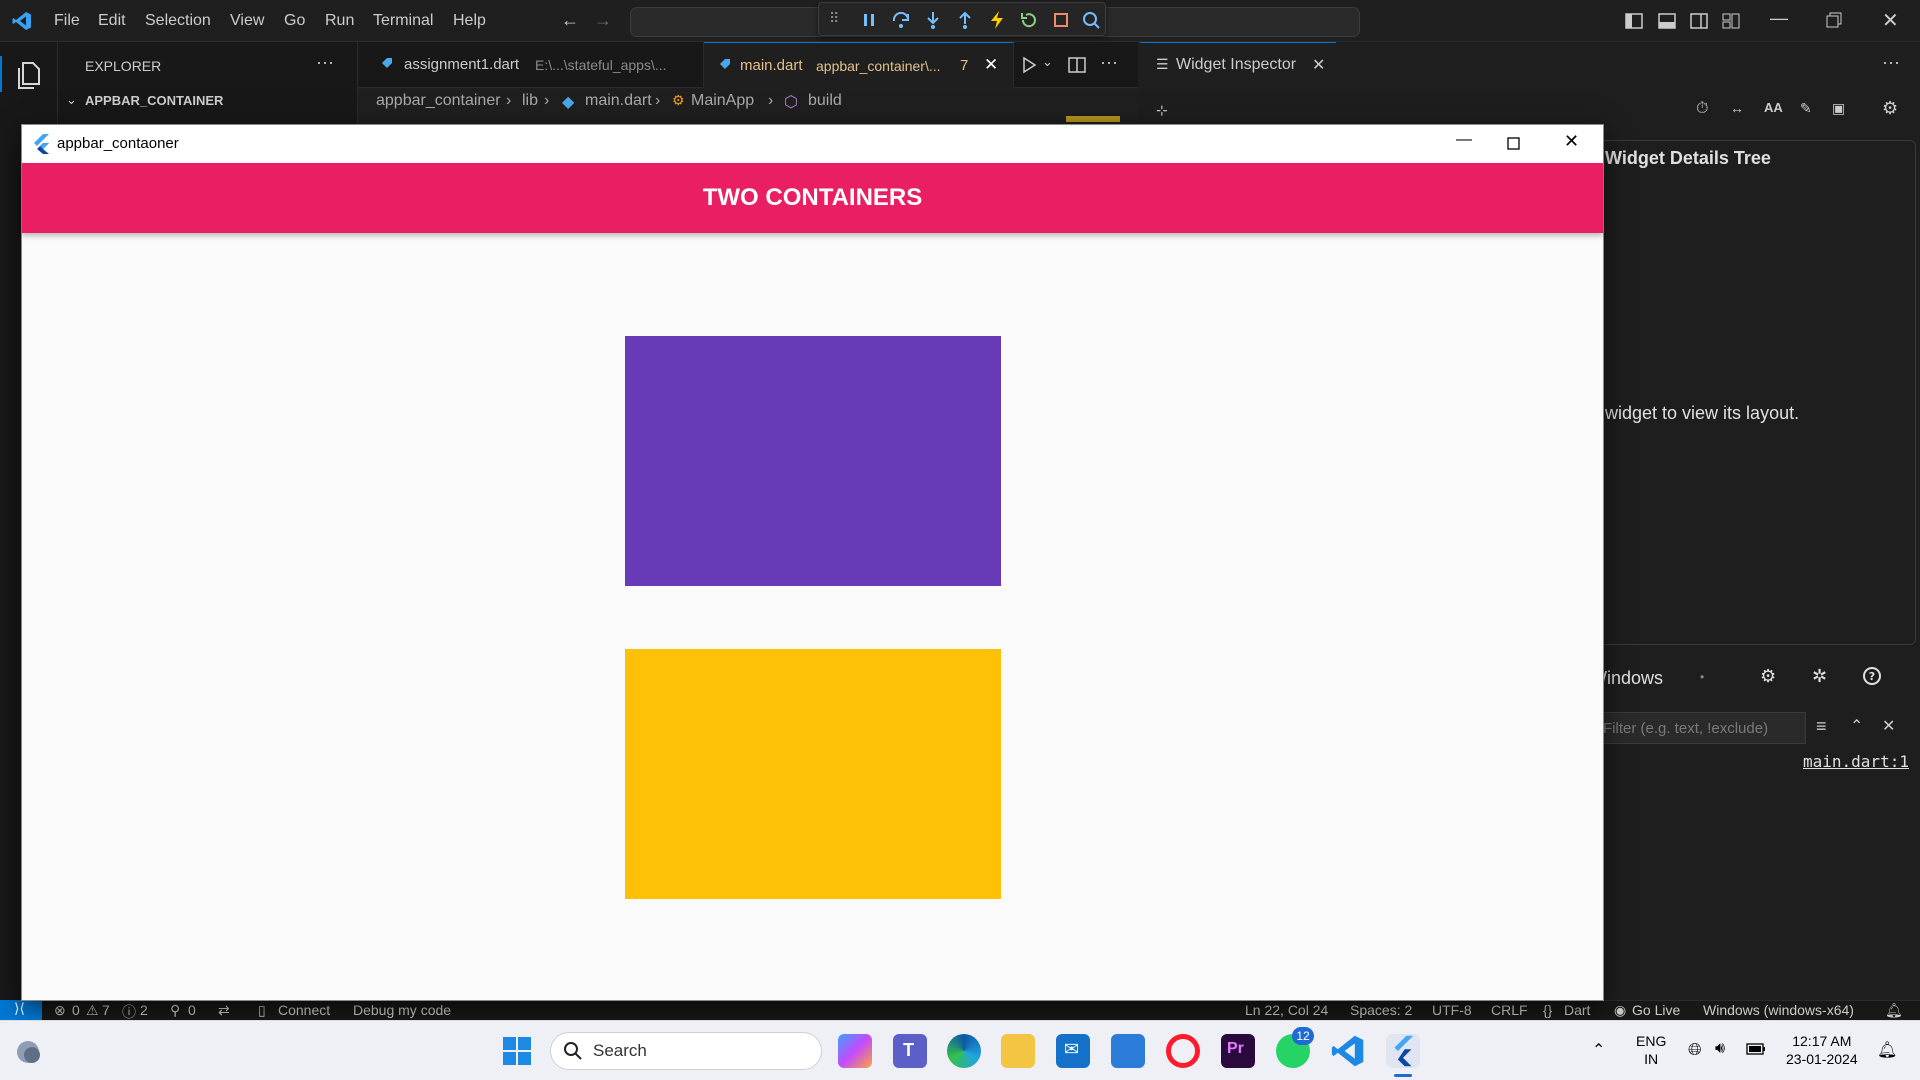 Image resolution: width=1920 pixels, height=1080 pixels. I want to click on toggle-panel-icon, so click(1667, 21).